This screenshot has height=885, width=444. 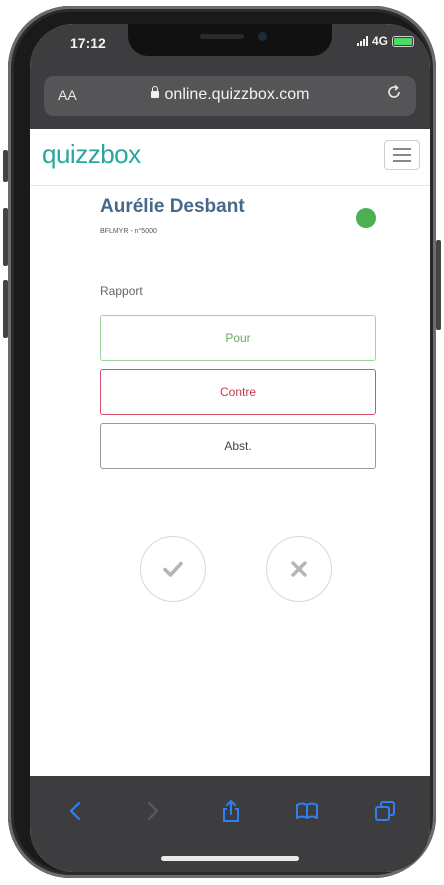 I want to click on vote-abst-button: Abst., so click(x=238, y=446).